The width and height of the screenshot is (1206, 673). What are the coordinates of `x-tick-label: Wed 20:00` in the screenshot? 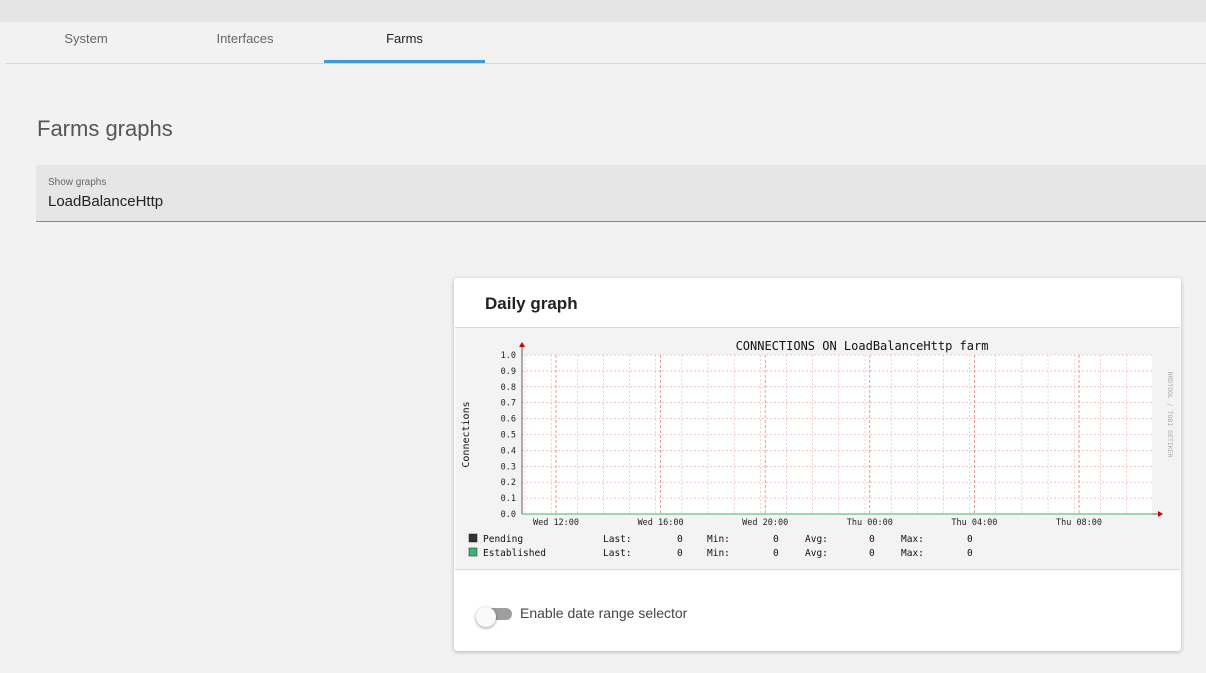 It's located at (765, 523).